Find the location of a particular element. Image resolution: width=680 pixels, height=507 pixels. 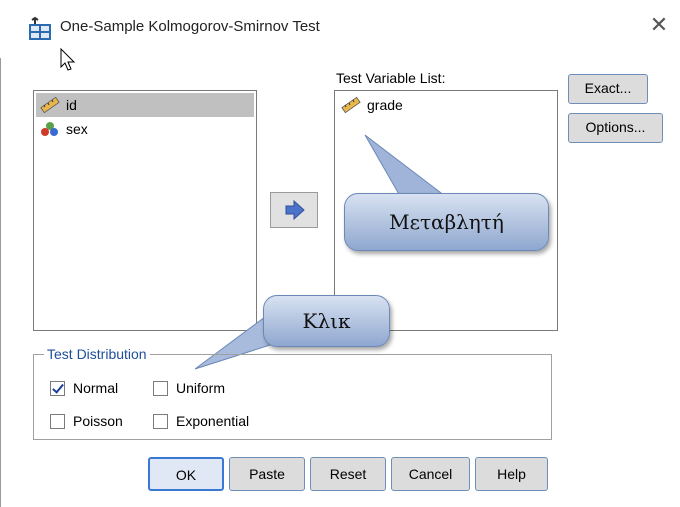

mouse-cursor-icon is located at coordinates (68, 61).